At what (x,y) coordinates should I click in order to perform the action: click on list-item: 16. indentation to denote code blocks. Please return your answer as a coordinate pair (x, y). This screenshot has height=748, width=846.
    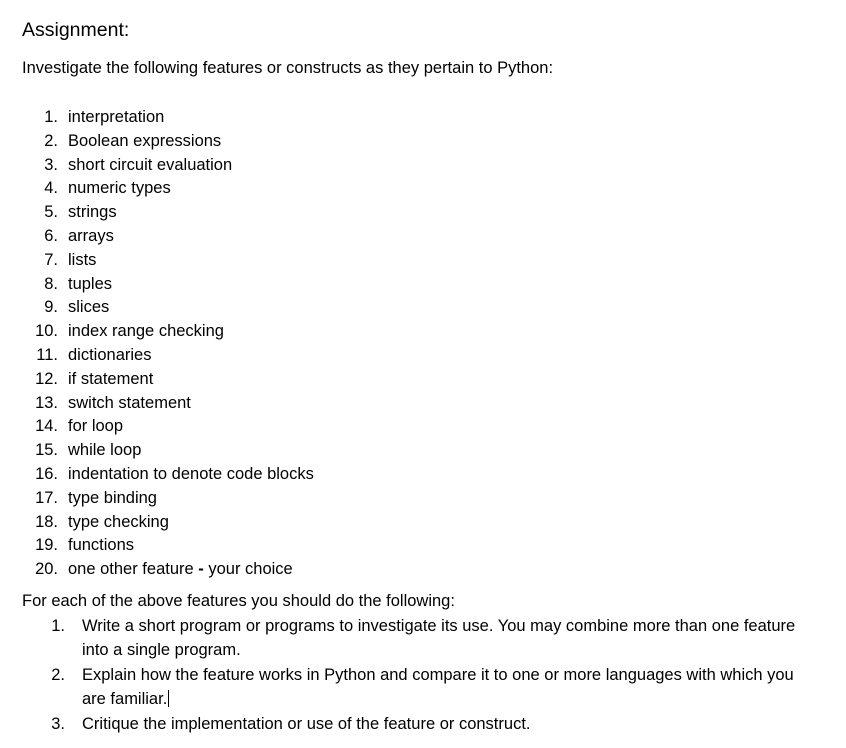
    Looking at the image, I should click on (422, 475).